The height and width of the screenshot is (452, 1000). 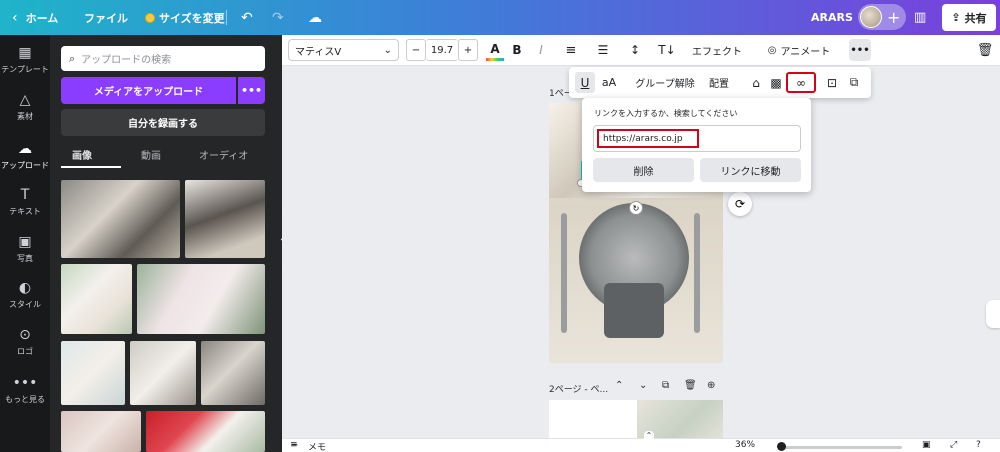 What do you see at coordinates (185, 17) in the screenshot?
I see `resize-button: サイズを変更` at bounding box center [185, 17].